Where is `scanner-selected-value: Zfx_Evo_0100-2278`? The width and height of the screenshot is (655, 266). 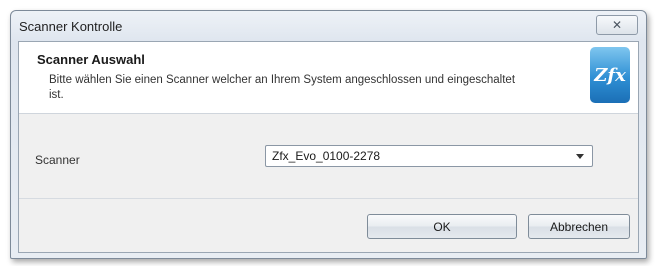 scanner-selected-value: Zfx_Evo_0100-2278 is located at coordinates (326, 156).